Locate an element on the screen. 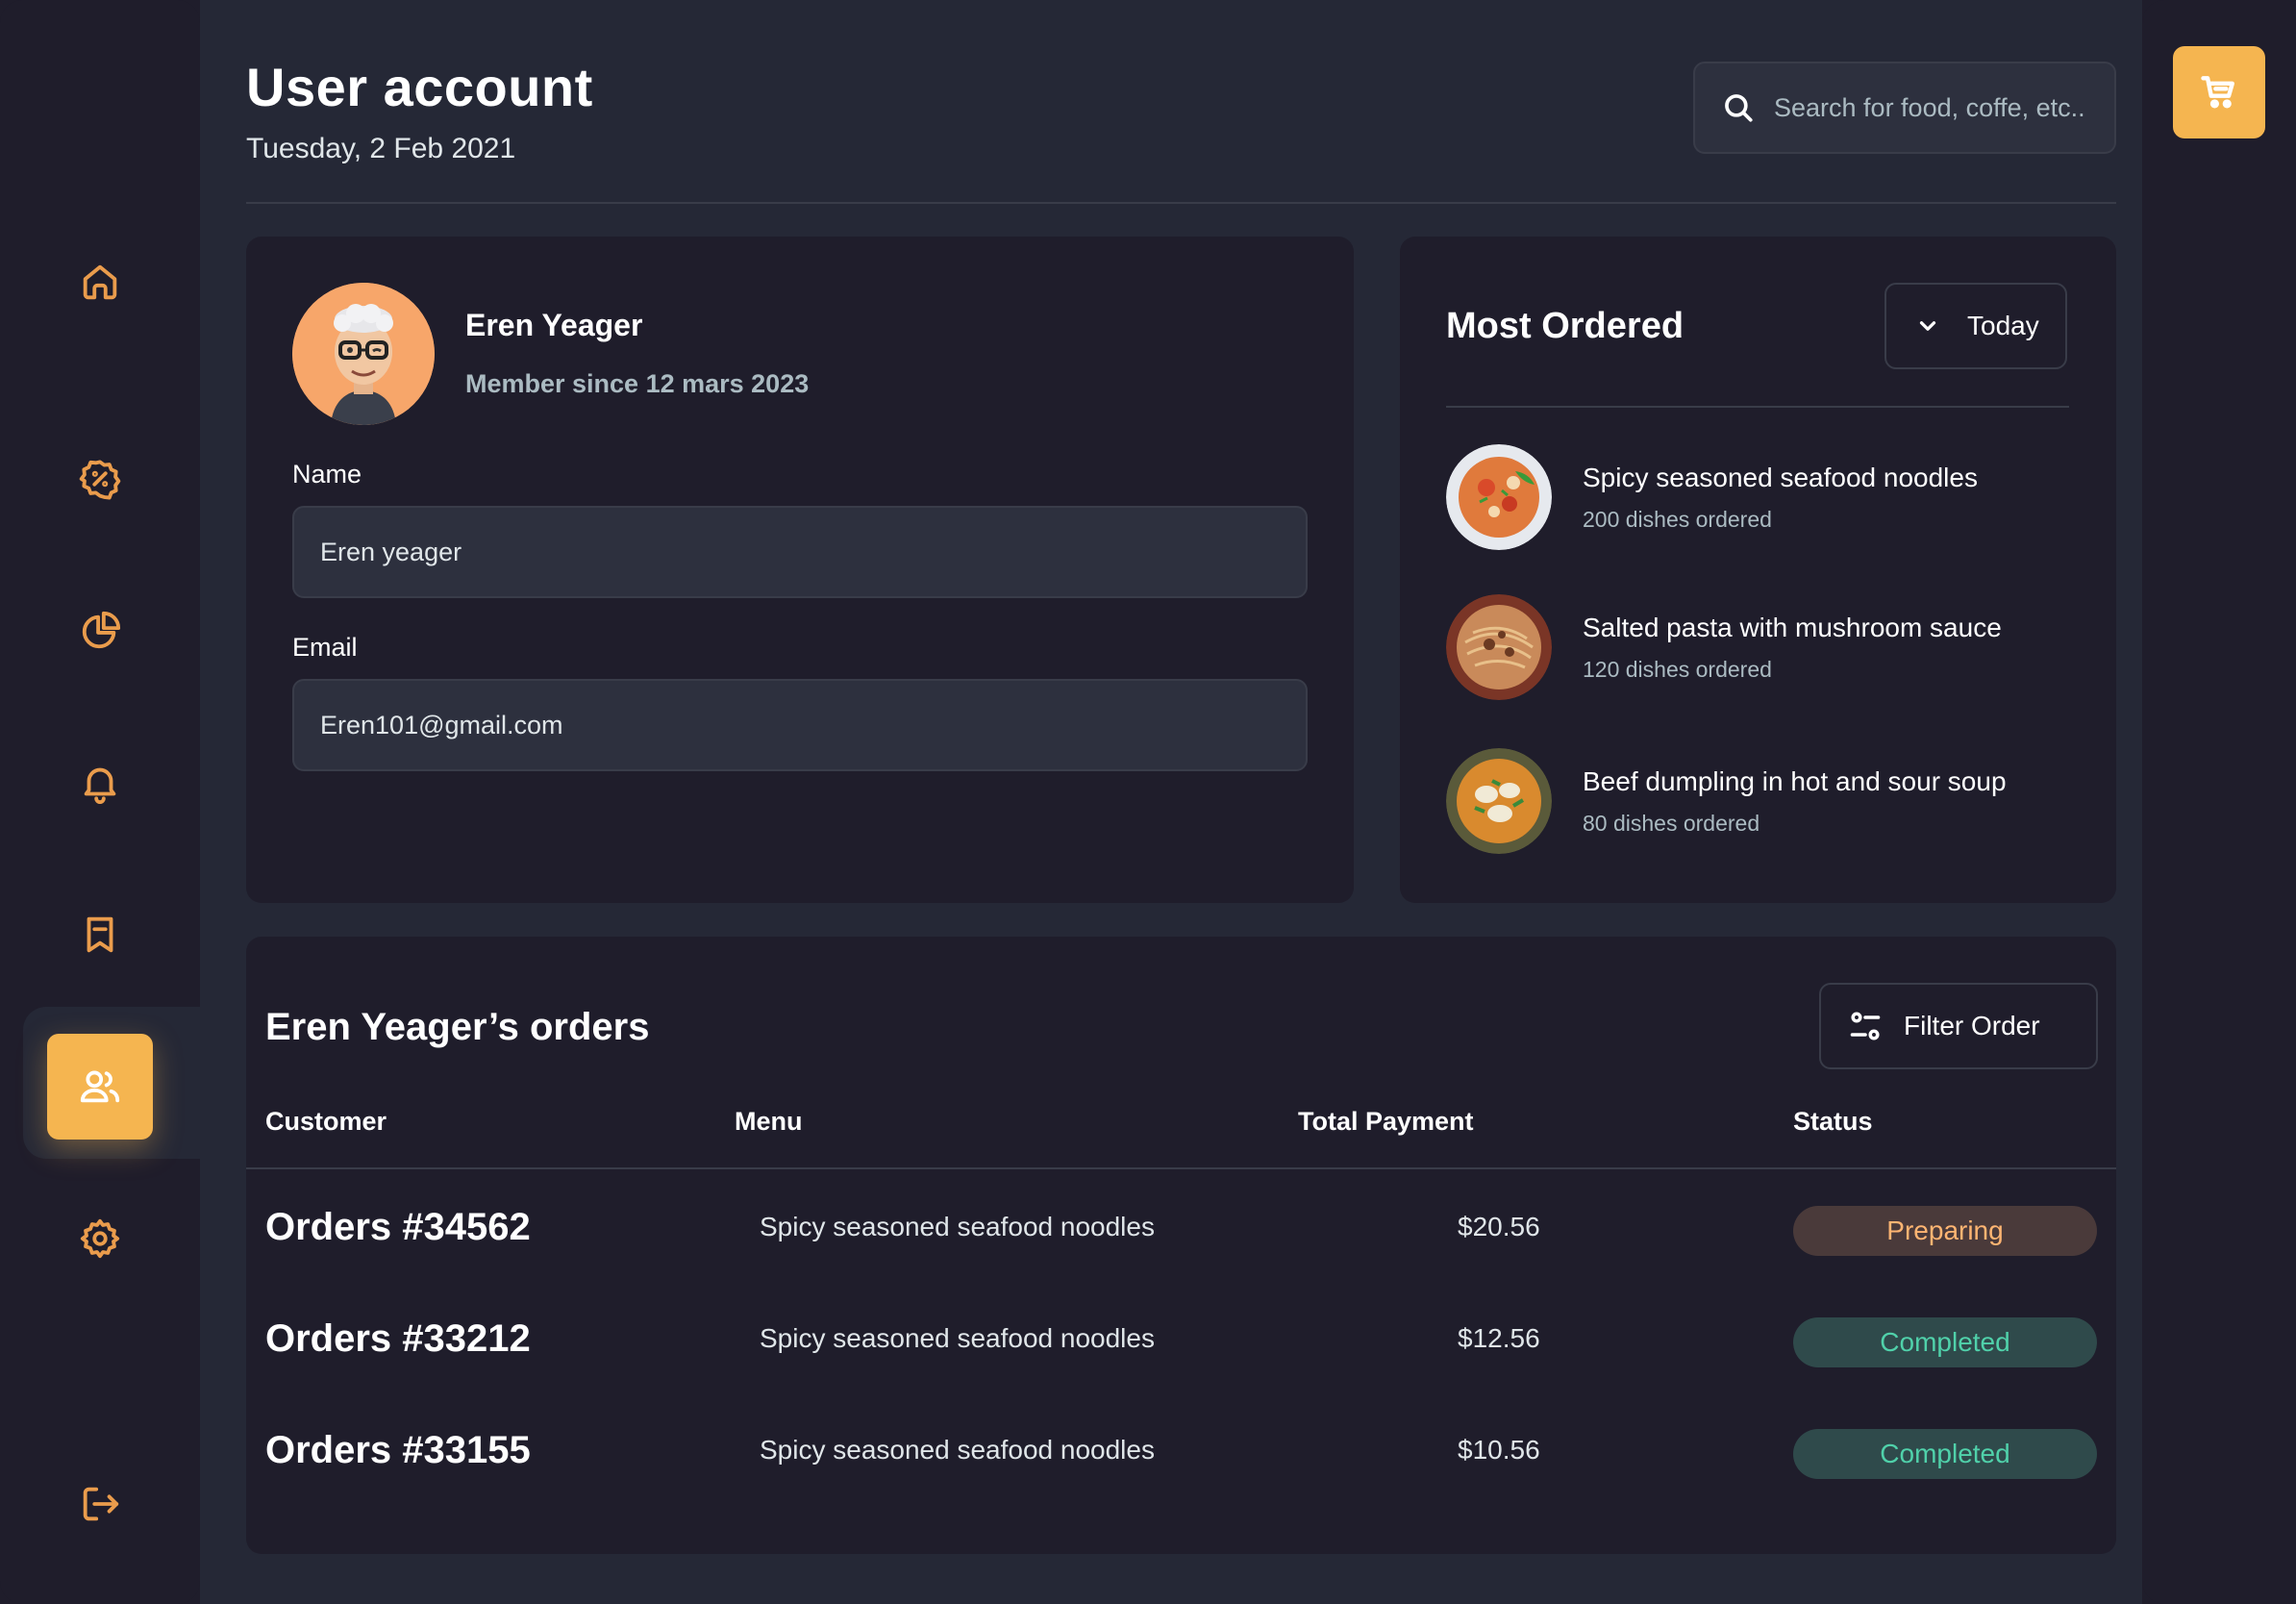 This screenshot has height=1604, width=2296. sidebar-item-logout is located at coordinates (100, 1504).